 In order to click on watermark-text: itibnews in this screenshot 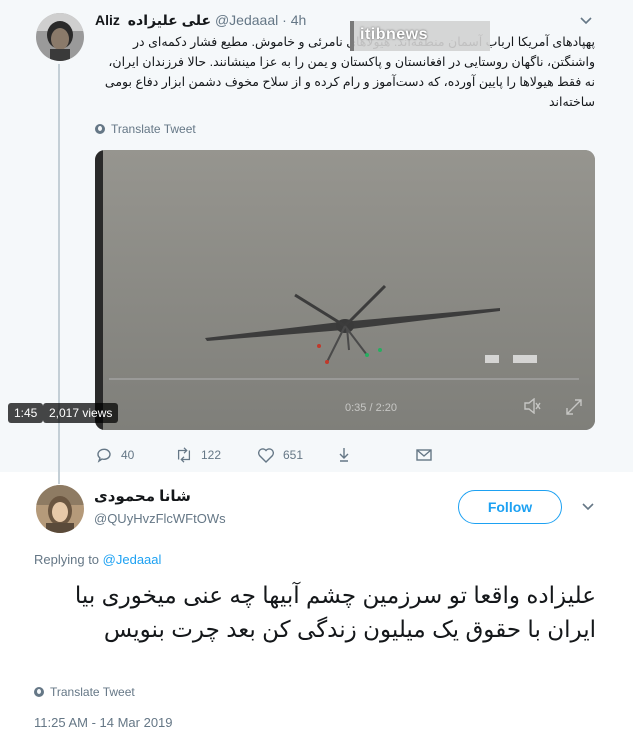, I will do `click(394, 34)`.